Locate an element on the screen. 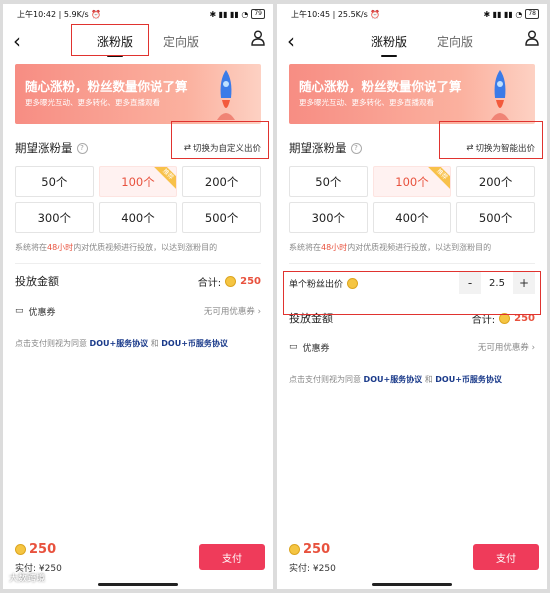 Image resolution: width=550 pixels, height=593 pixels. bid-row: 单个粉丝出价 - 2.5 + is located at coordinates (412, 283).